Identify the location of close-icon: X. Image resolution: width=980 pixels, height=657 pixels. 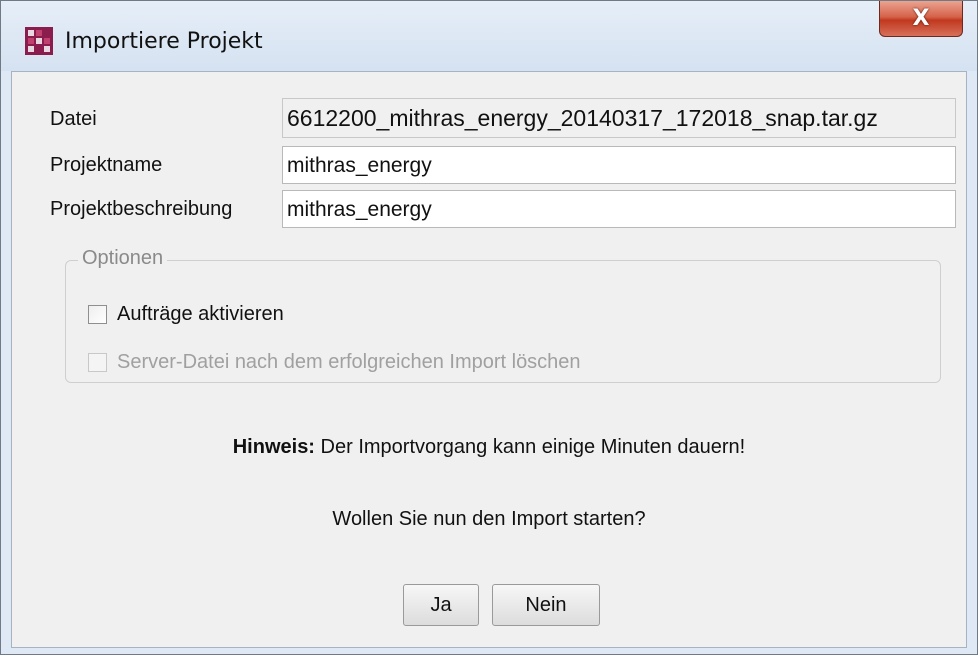
(921, 18).